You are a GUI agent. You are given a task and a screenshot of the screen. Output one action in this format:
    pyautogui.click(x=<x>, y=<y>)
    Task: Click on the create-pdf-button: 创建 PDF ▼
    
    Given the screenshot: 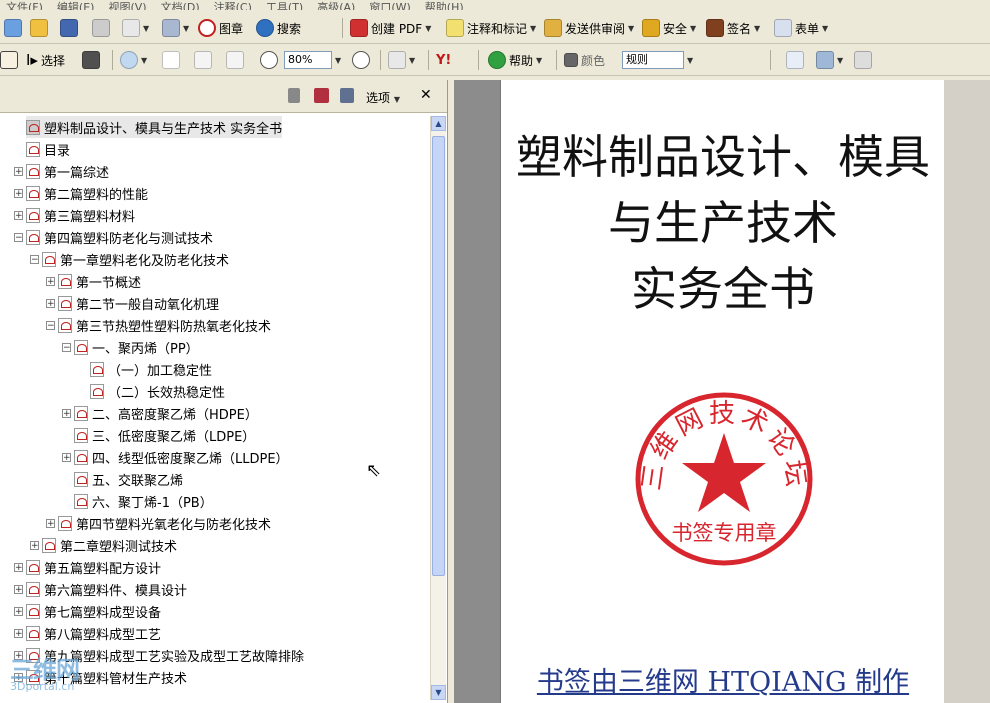 What is the action you would take?
    pyautogui.click(x=390, y=28)
    